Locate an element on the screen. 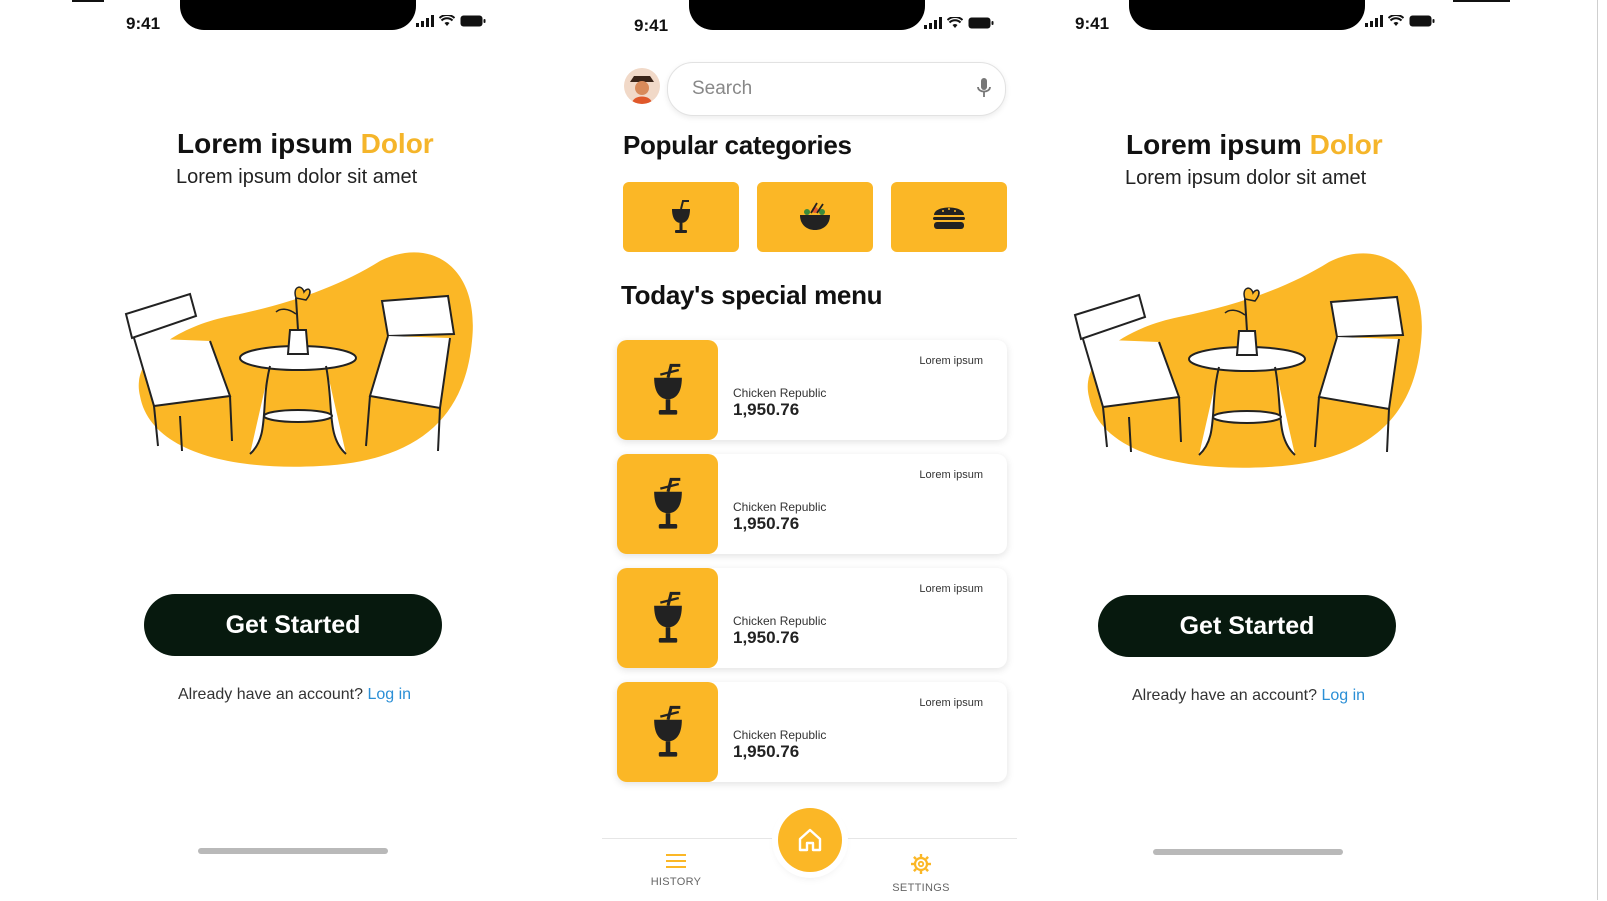  category-salads is located at coordinates (815, 217).